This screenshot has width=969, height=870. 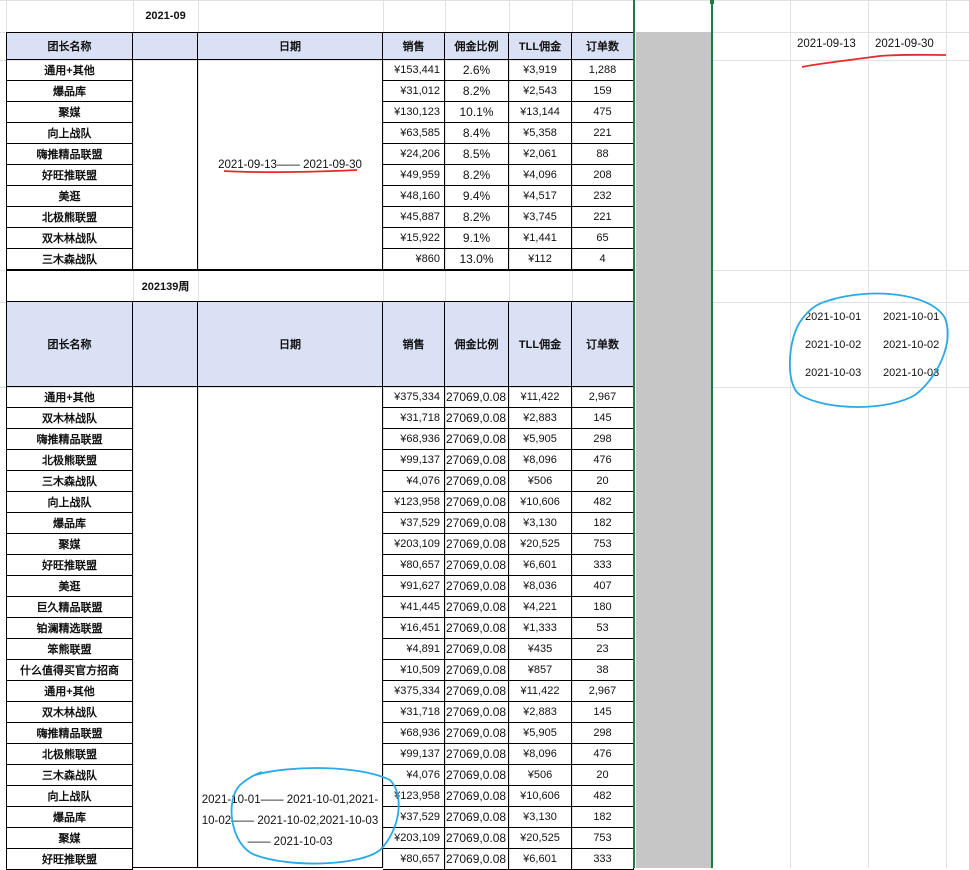 What do you see at coordinates (874, 60) in the screenshot?
I see `red-underline-side-annotation` at bounding box center [874, 60].